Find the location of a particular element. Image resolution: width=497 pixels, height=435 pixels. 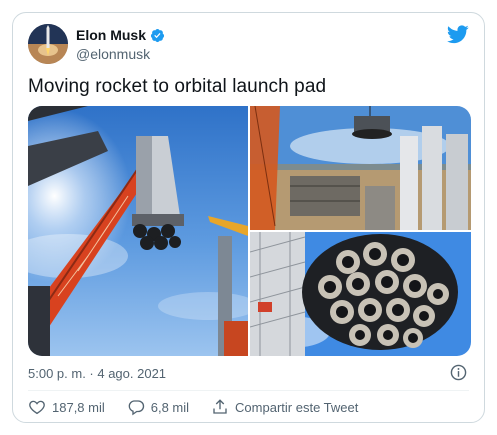

info-icon is located at coordinates (458, 372).